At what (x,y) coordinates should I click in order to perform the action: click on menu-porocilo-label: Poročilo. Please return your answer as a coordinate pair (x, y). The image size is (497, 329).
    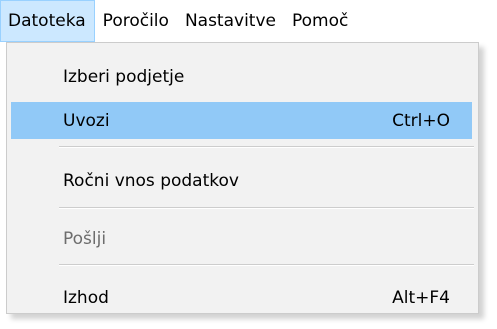
    Looking at the image, I should click on (135, 21).